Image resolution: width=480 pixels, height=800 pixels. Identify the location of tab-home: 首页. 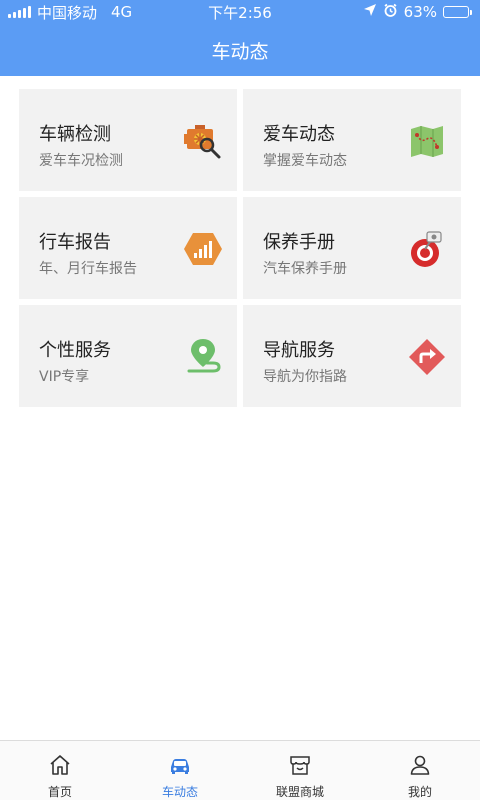
(60, 770).